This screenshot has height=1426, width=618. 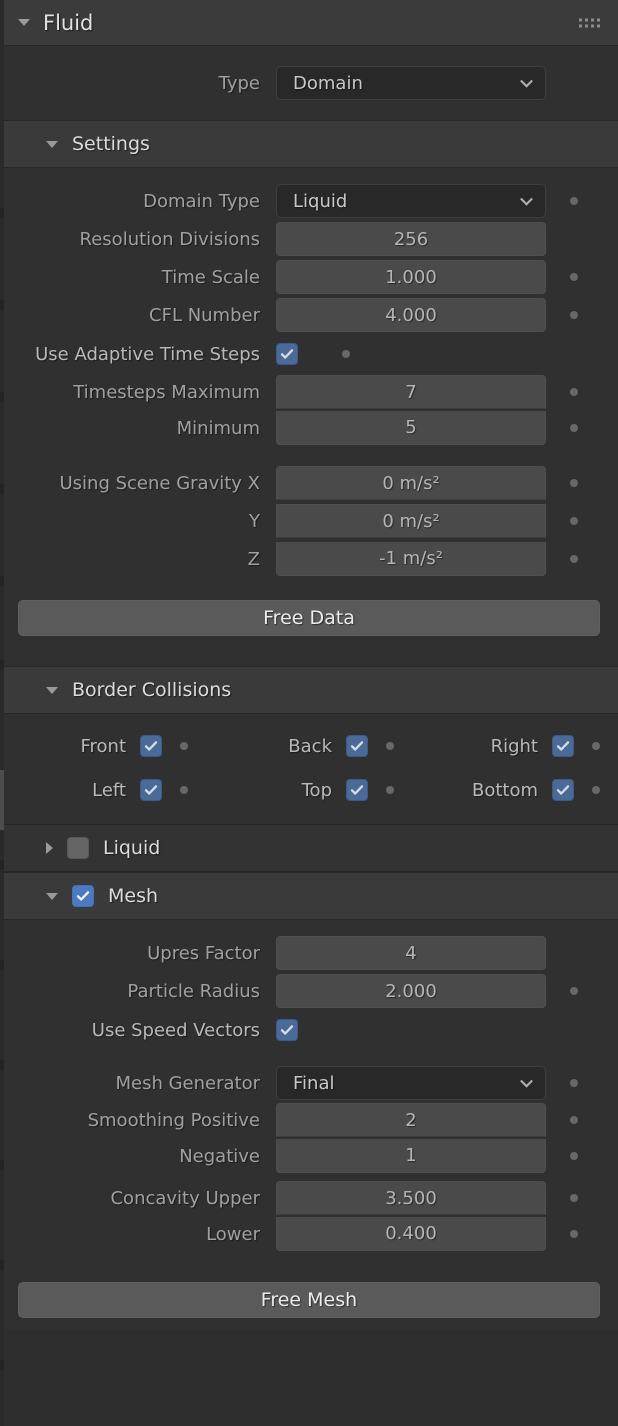 I want to click on upres-factor-label: Upres Factor, so click(x=203, y=953).